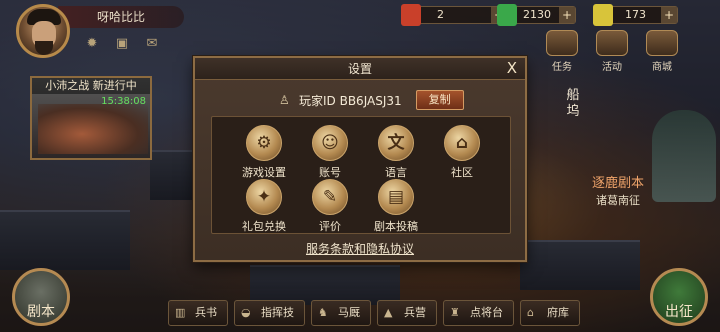 The image size is (720, 332). What do you see at coordinates (439, 100) in the screenshot?
I see `copy-button: 复制` at bounding box center [439, 100].